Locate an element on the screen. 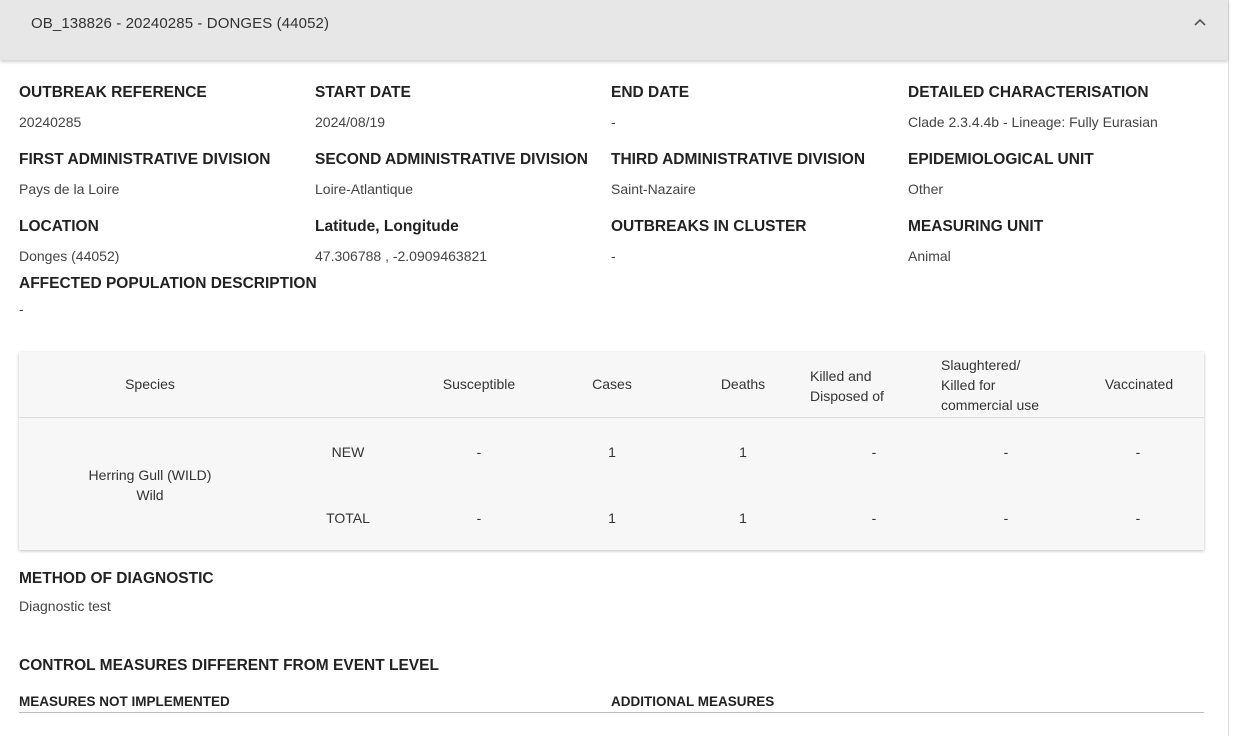 The width and height of the screenshot is (1238, 736). species-cell: Herring Gull (WILD) Wild is located at coordinates (150, 485).